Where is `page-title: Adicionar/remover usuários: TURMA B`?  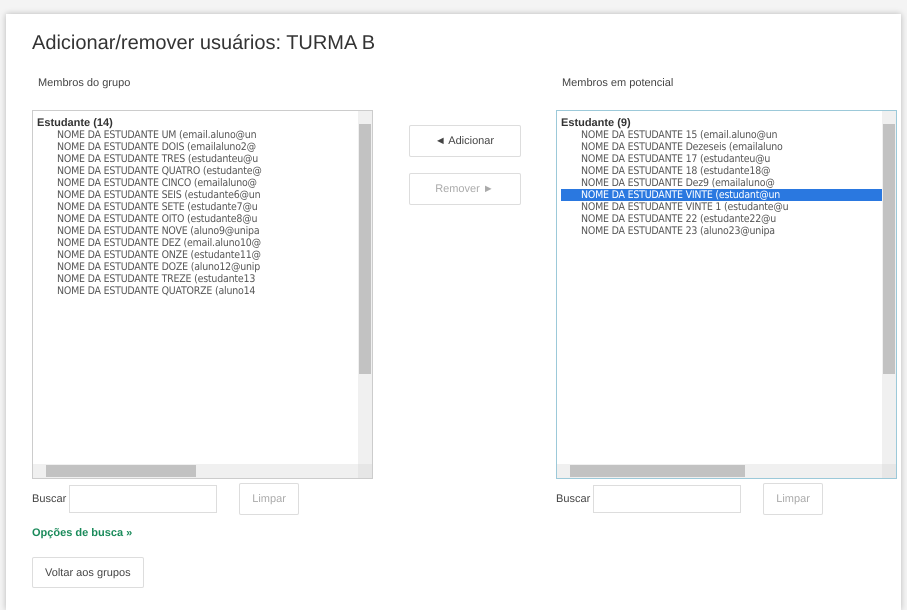 page-title: Adicionar/remover usuários: TURMA B is located at coordinates (204, 43).